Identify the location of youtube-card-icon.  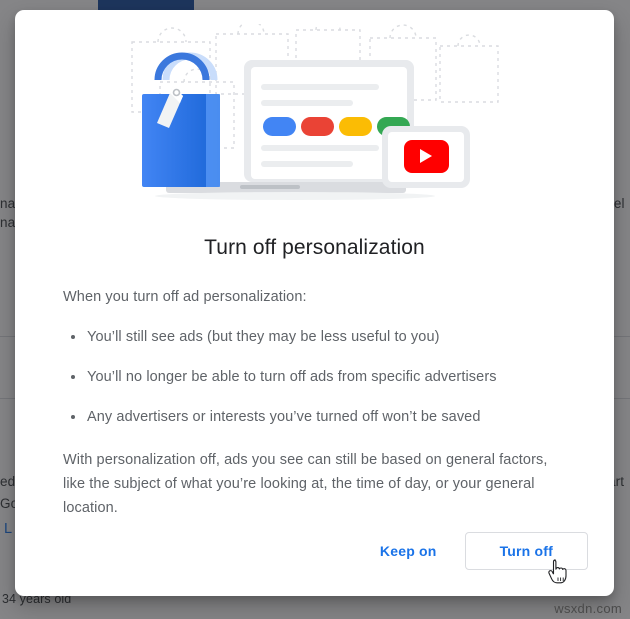
(425, 157).